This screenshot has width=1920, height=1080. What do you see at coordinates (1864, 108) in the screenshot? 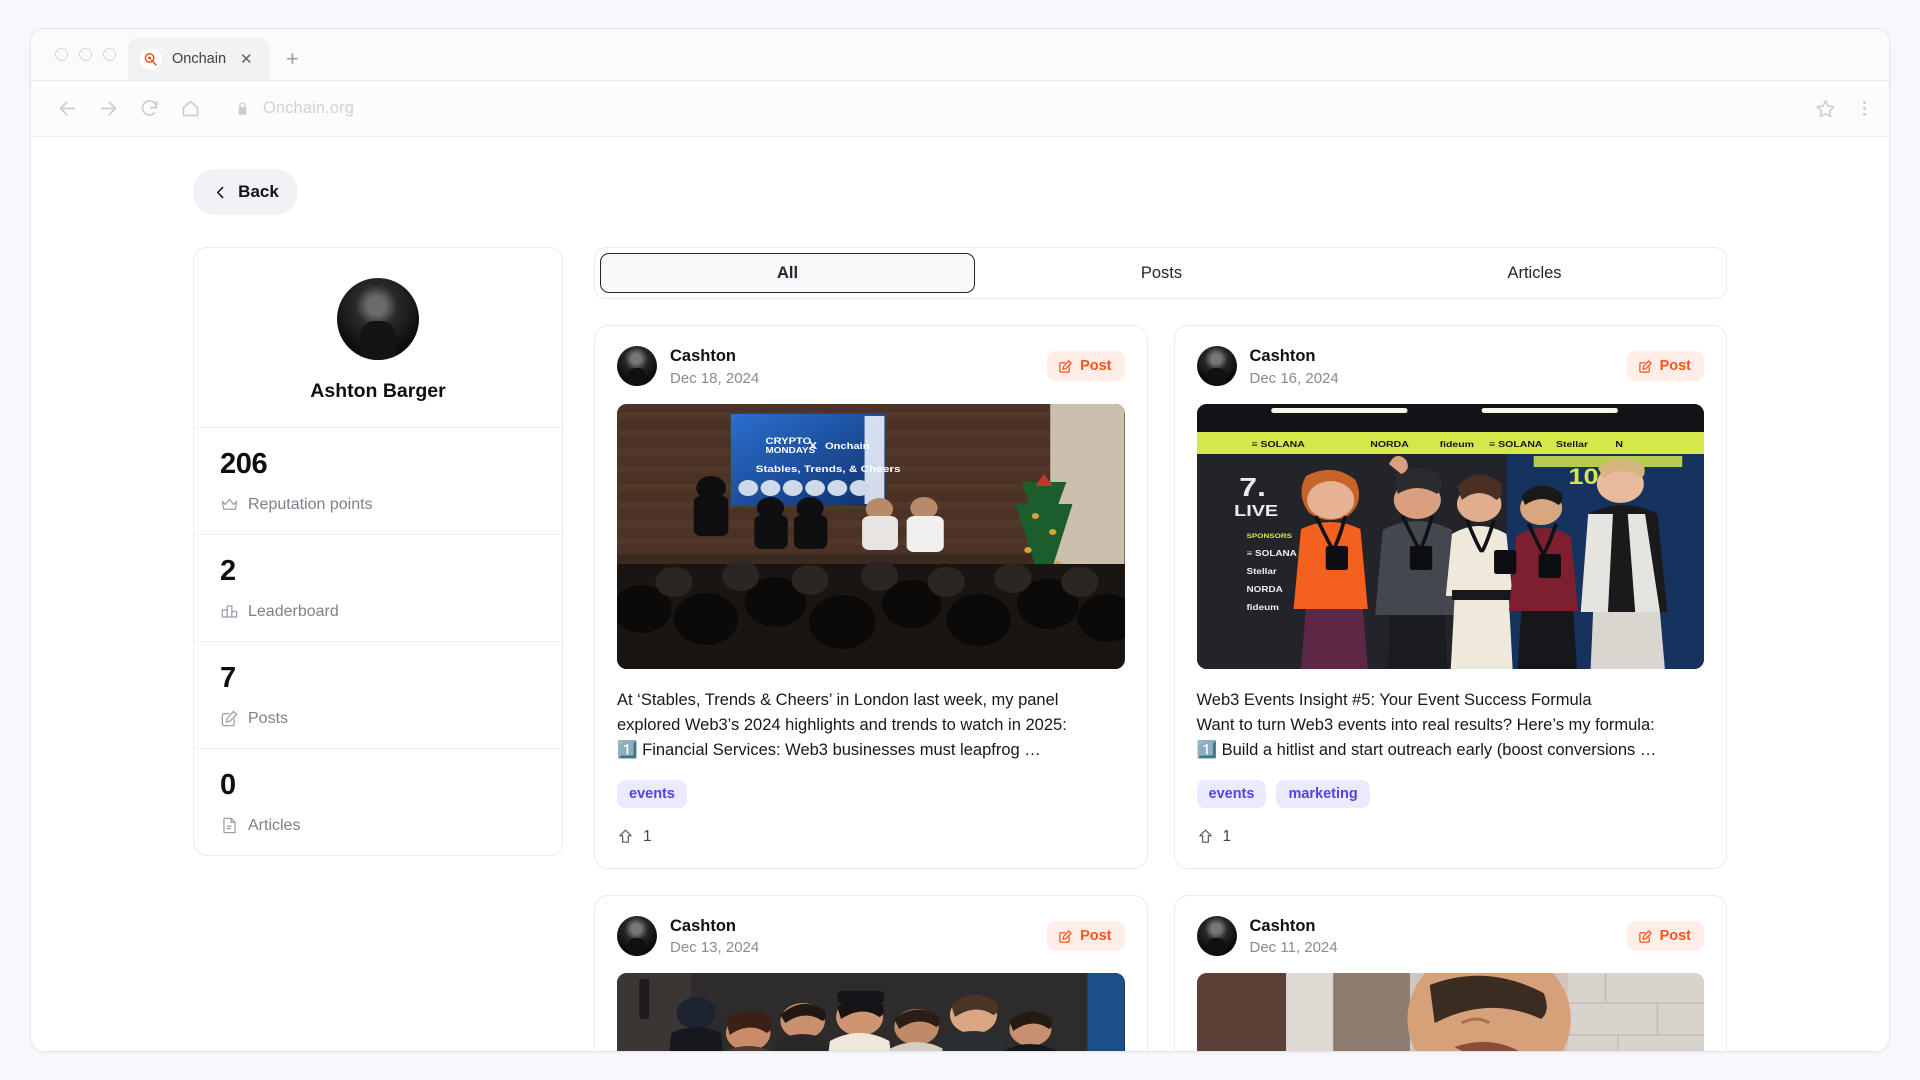
I see `kebab-menu-icon` at bounding box center [1864, 108].